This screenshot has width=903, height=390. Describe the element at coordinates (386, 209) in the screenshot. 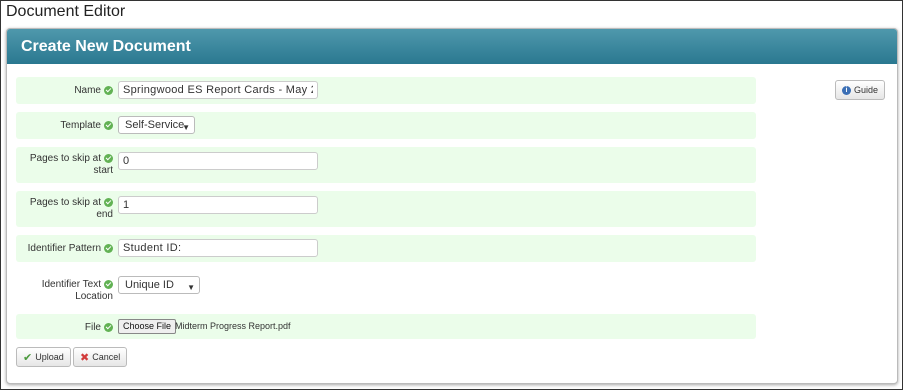

I see `skip-end-row: Pages to skip at end` at that location.